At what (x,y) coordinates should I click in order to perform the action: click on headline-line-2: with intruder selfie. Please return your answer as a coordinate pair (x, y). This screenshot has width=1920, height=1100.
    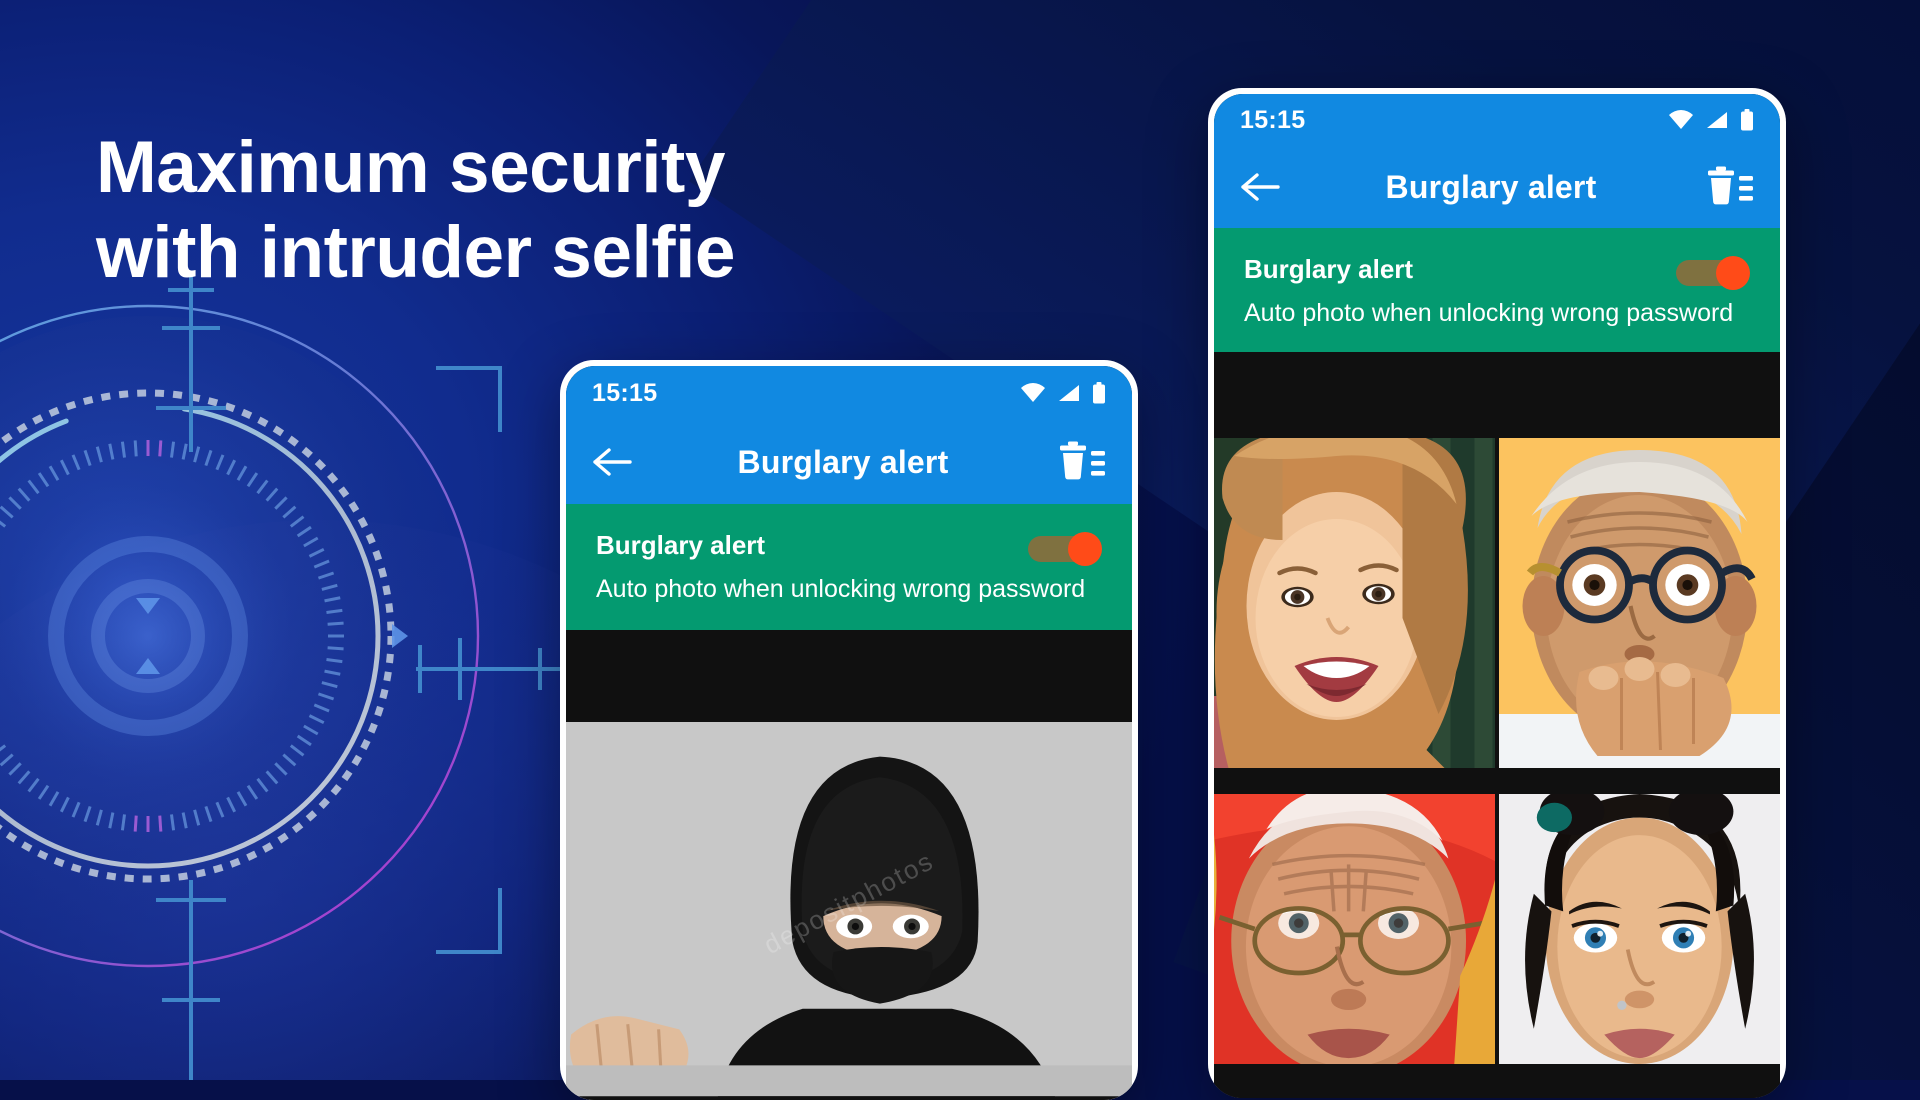
    Looking at the image, I should click on (415, 253).